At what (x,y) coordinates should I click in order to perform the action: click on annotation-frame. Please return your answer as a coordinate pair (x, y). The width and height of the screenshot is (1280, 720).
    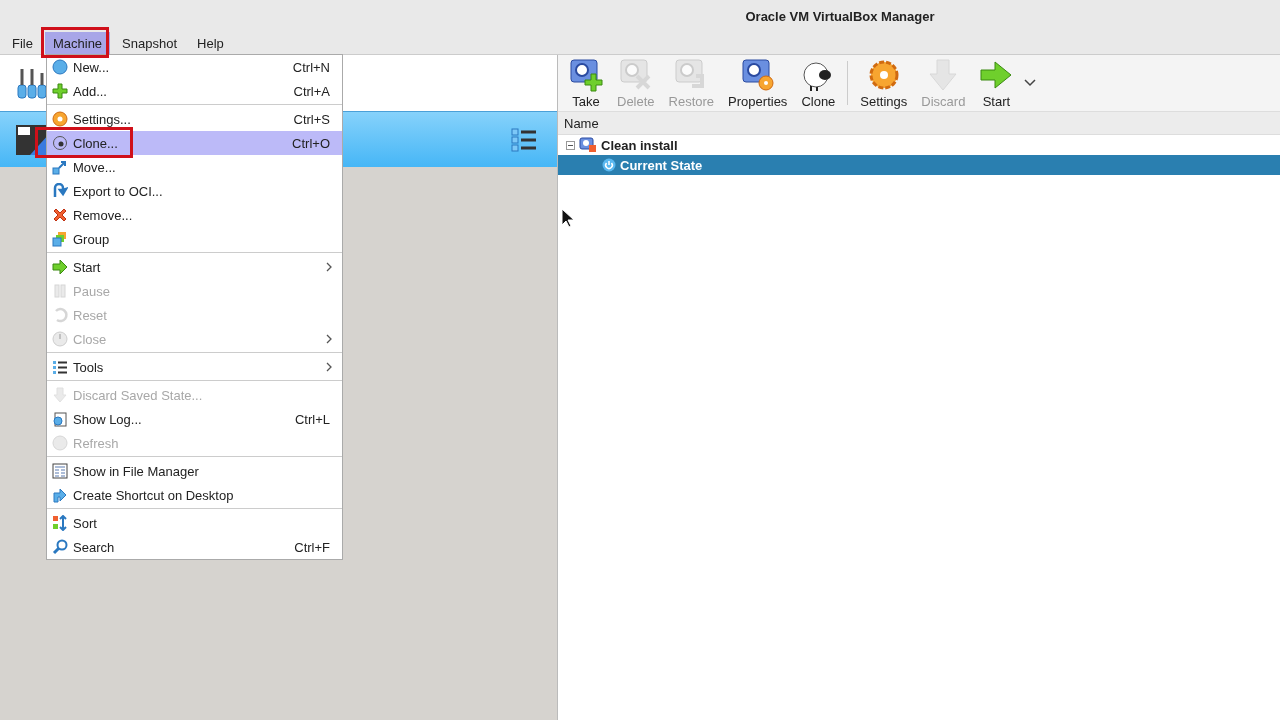
    Looking at the image, I should click on (75, 42).